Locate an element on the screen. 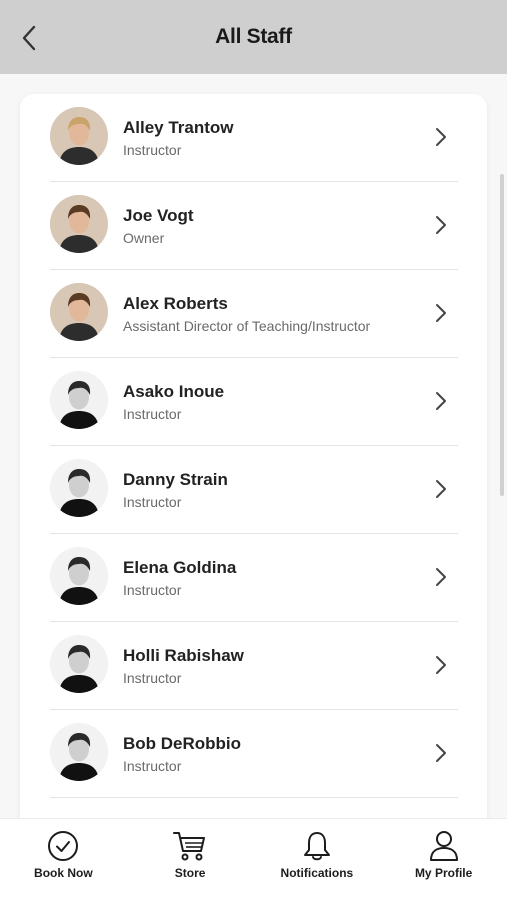 The width and height of the screenshot is (507, 901). page-title: All Staff is located at coordinates (253, 36).